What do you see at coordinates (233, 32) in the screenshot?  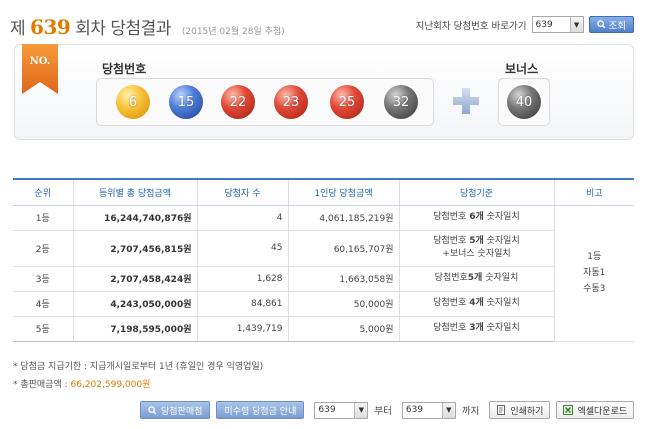 I see `draw-date: (2015년 02월 28일 추첨)` at bounding box center [233, 32].